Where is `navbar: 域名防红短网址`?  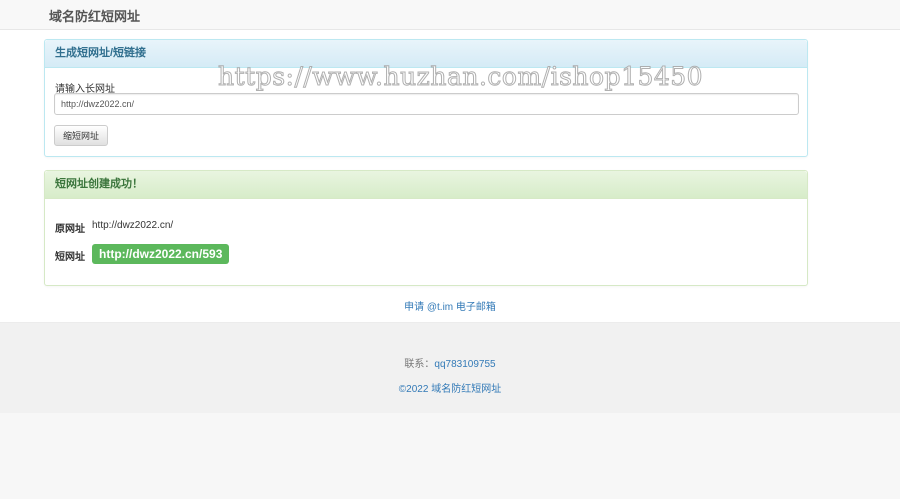
navbar: 域名防红短网址 is located at coordinates (450, 15).